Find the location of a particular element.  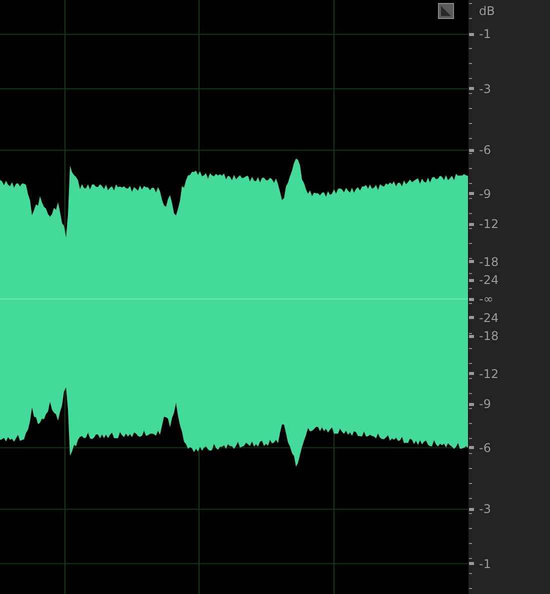

unit-label: dB is located at coordinates (487, 11).